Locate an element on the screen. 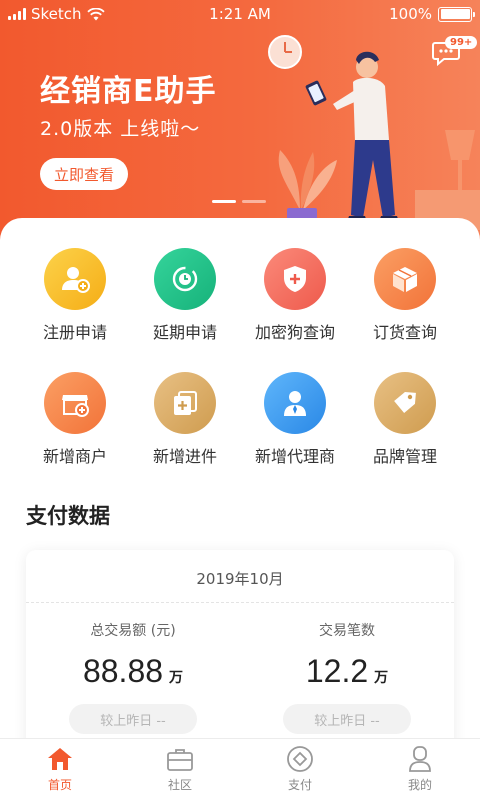 Image resolution: width=480 pixels, height=800 pixels. stat-value: 88.88 万 is located at coordinates (133, 671).